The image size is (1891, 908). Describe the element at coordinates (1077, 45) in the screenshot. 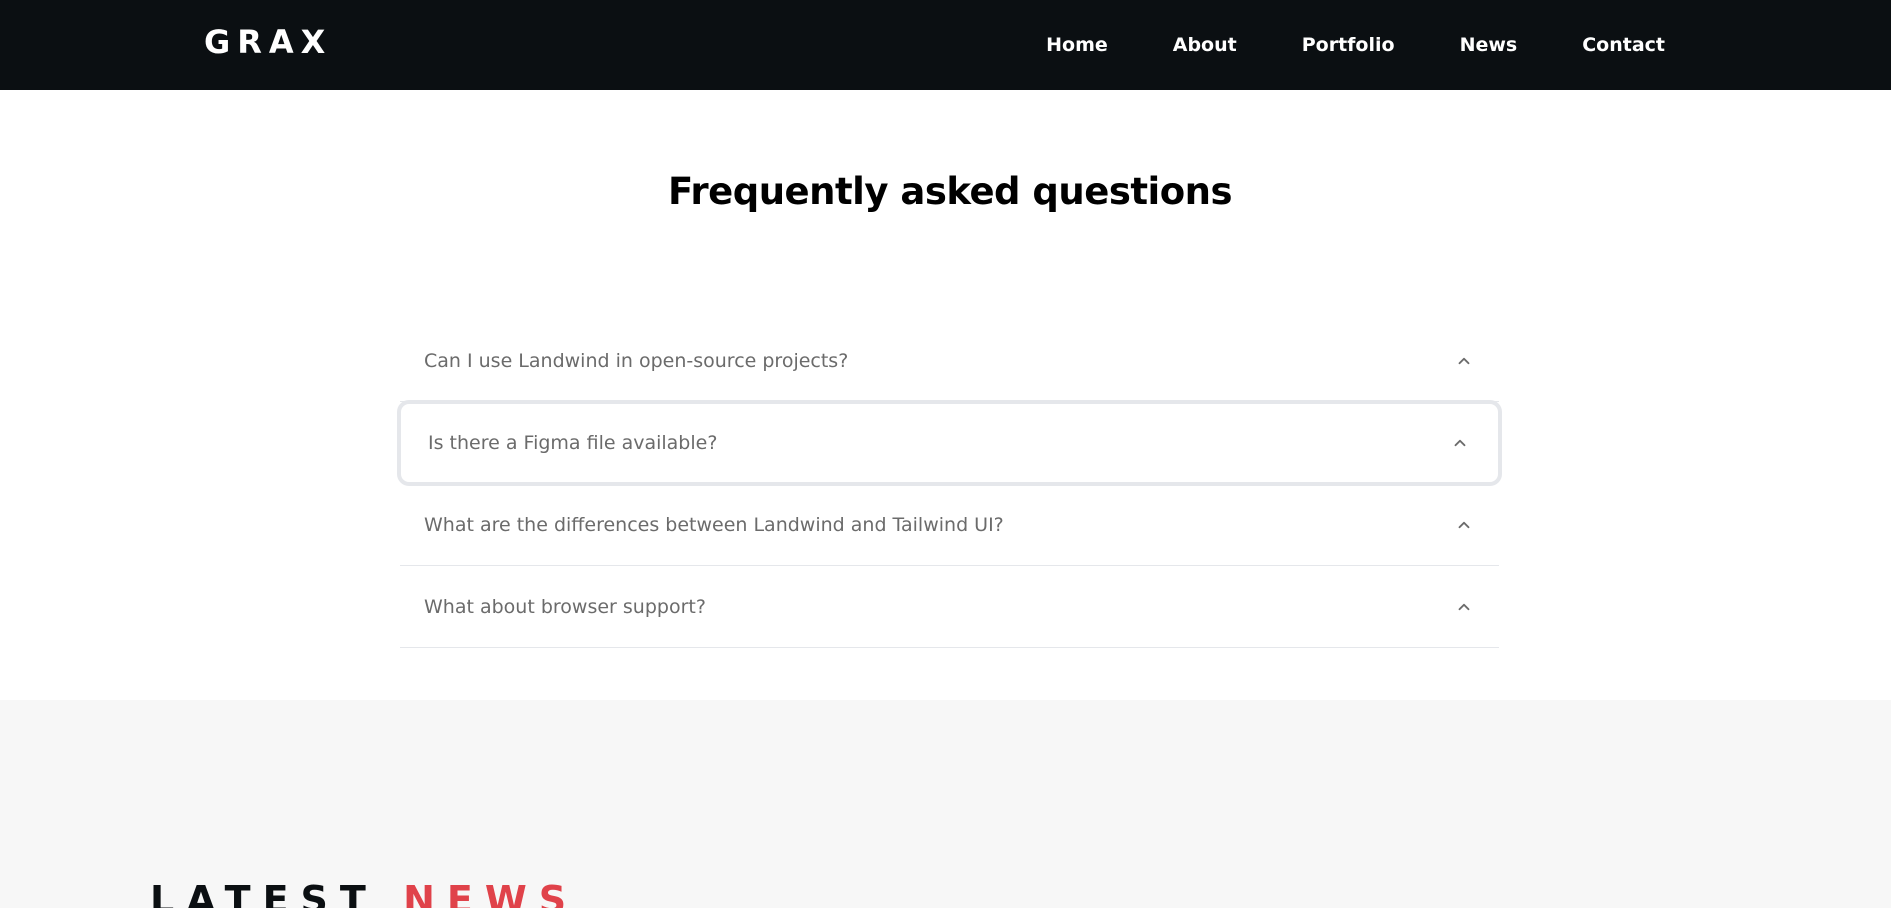

I see `nav-link-home: Home` at that location.